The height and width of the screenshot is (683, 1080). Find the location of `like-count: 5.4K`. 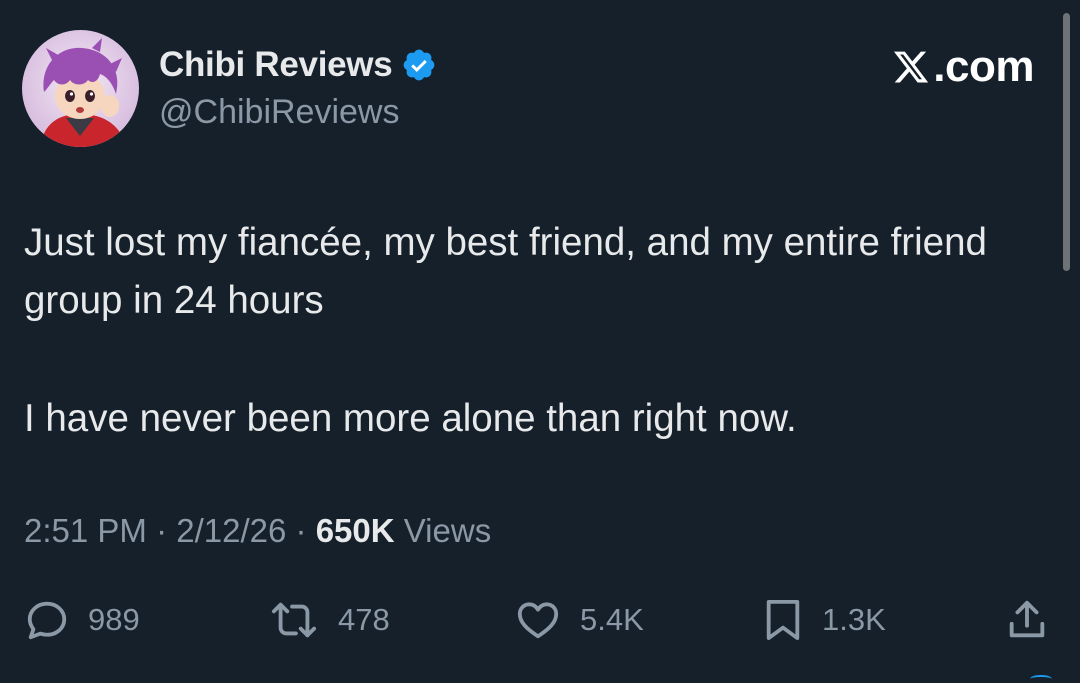

like-count: 5.4K is located at coordinates (612, 619).